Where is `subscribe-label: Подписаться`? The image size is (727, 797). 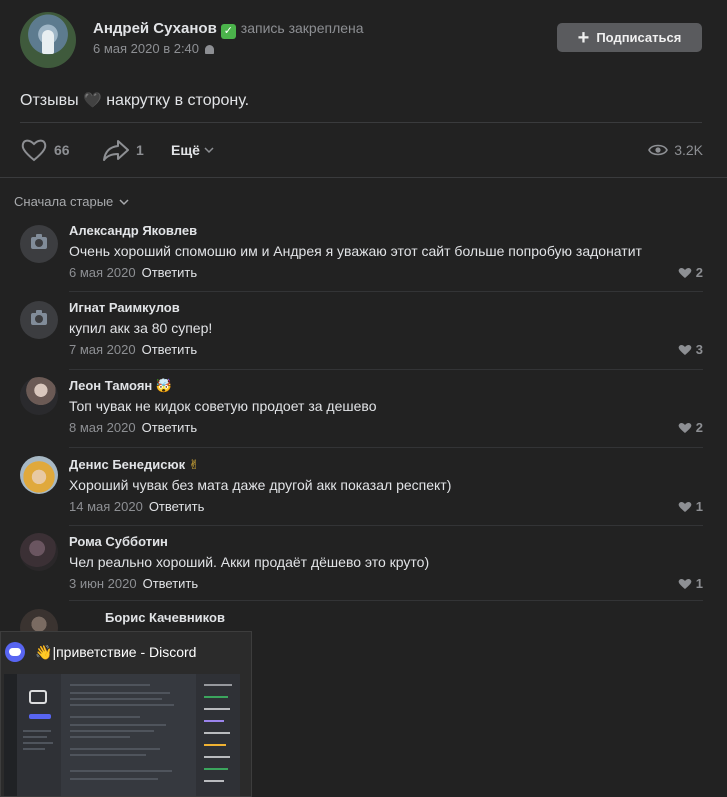
subscribe-label: Подписаться is located at coordinates (639, 37).